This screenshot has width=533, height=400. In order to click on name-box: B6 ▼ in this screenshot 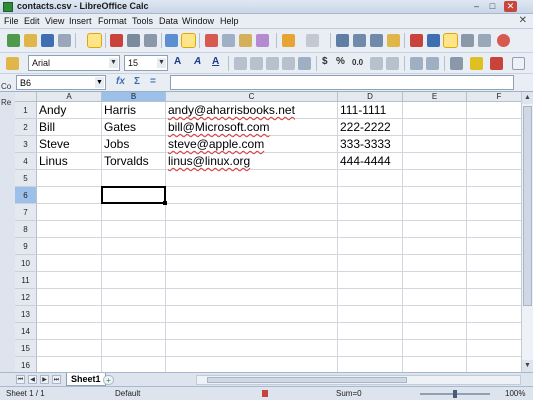, I will do `click(61, 82)`.